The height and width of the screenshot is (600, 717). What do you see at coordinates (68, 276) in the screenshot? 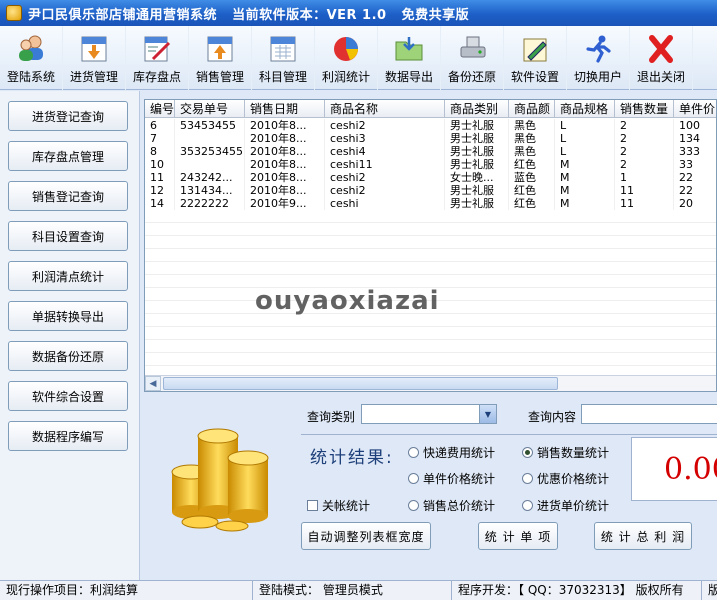
I see `nav-profit-stats-button: 利润清点统计` at bounding box center [68, 276].